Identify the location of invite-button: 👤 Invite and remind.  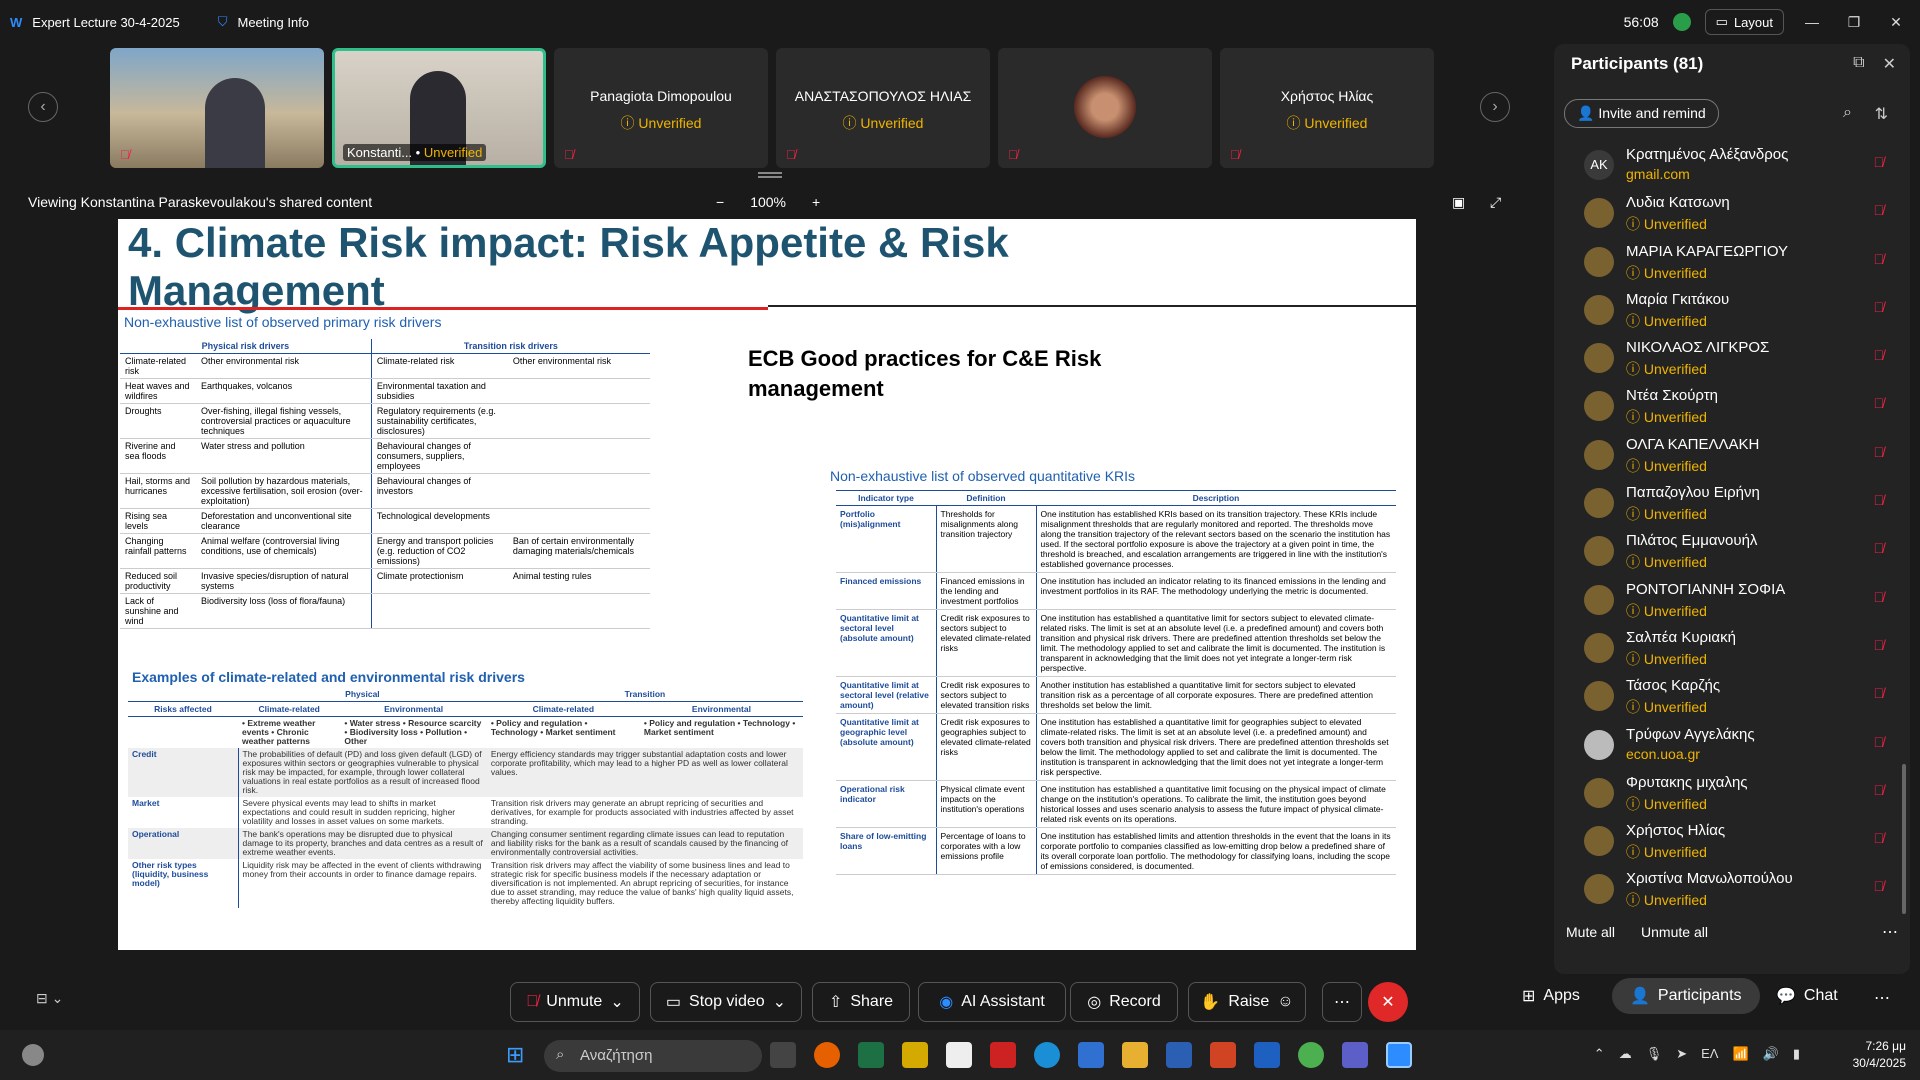
(1641, 113).